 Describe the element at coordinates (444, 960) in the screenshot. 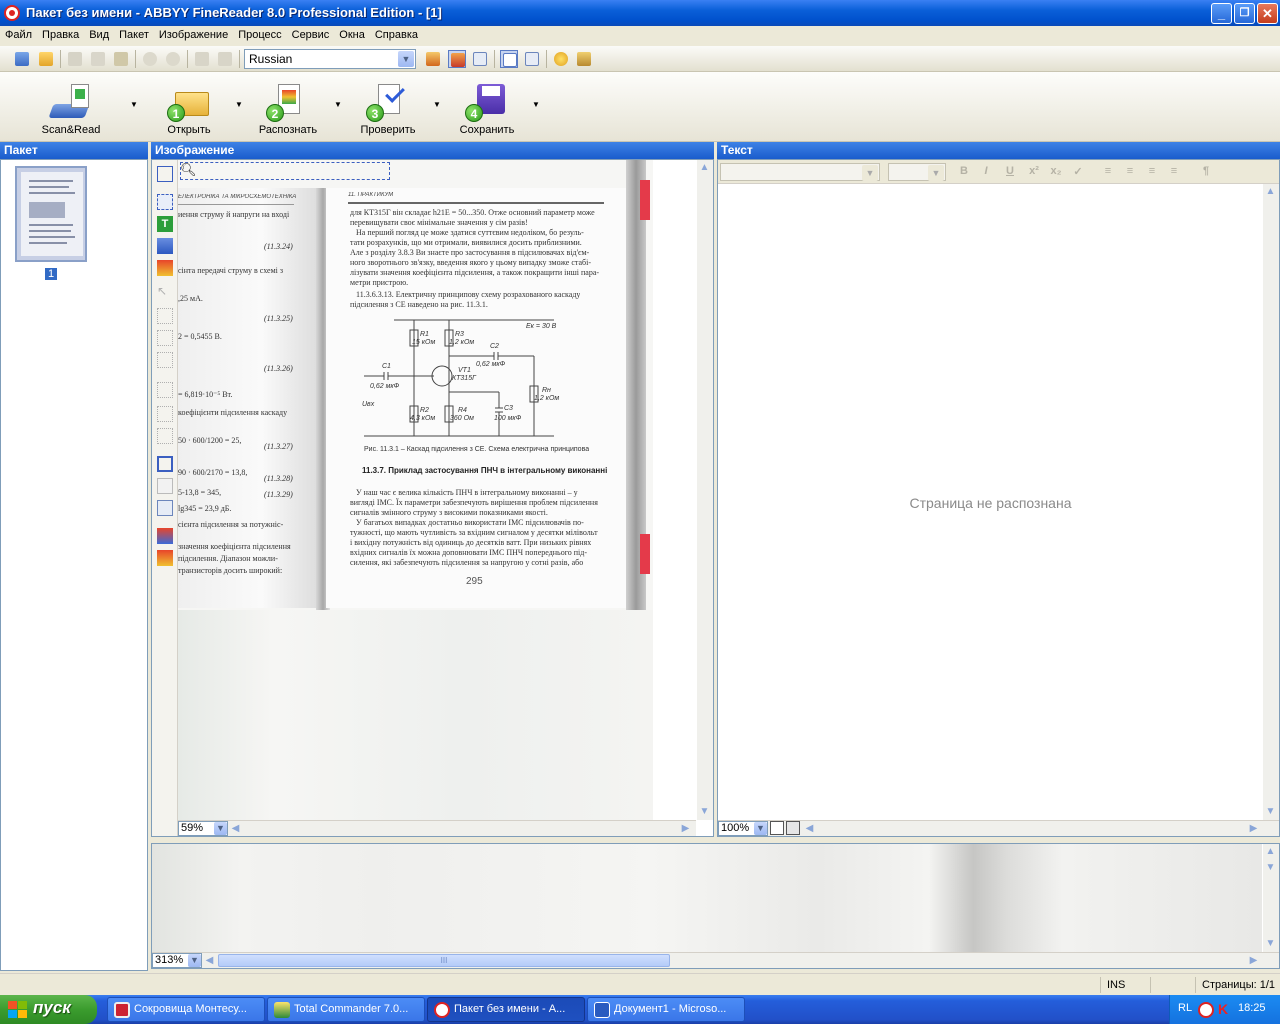

I see `zoom-scroll-thumb: III` at that location.